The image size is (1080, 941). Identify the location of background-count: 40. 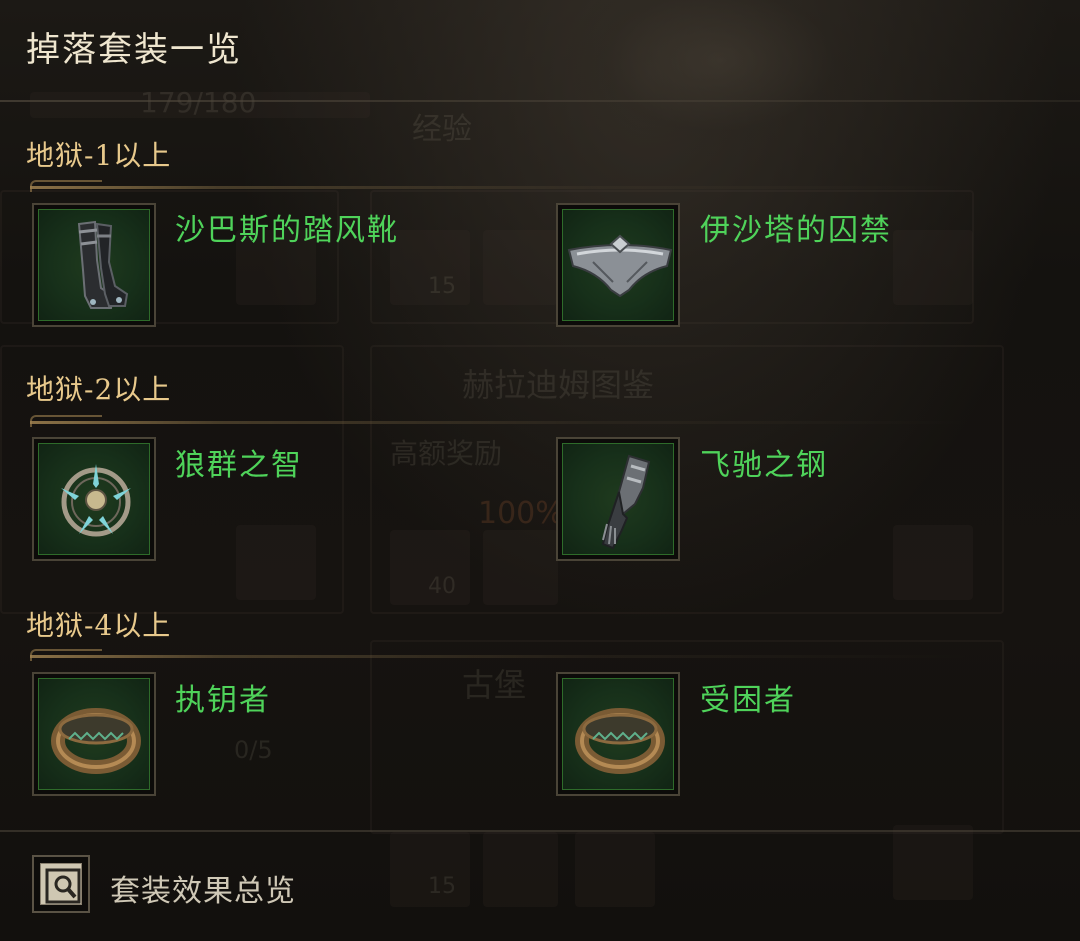
(442, 586).